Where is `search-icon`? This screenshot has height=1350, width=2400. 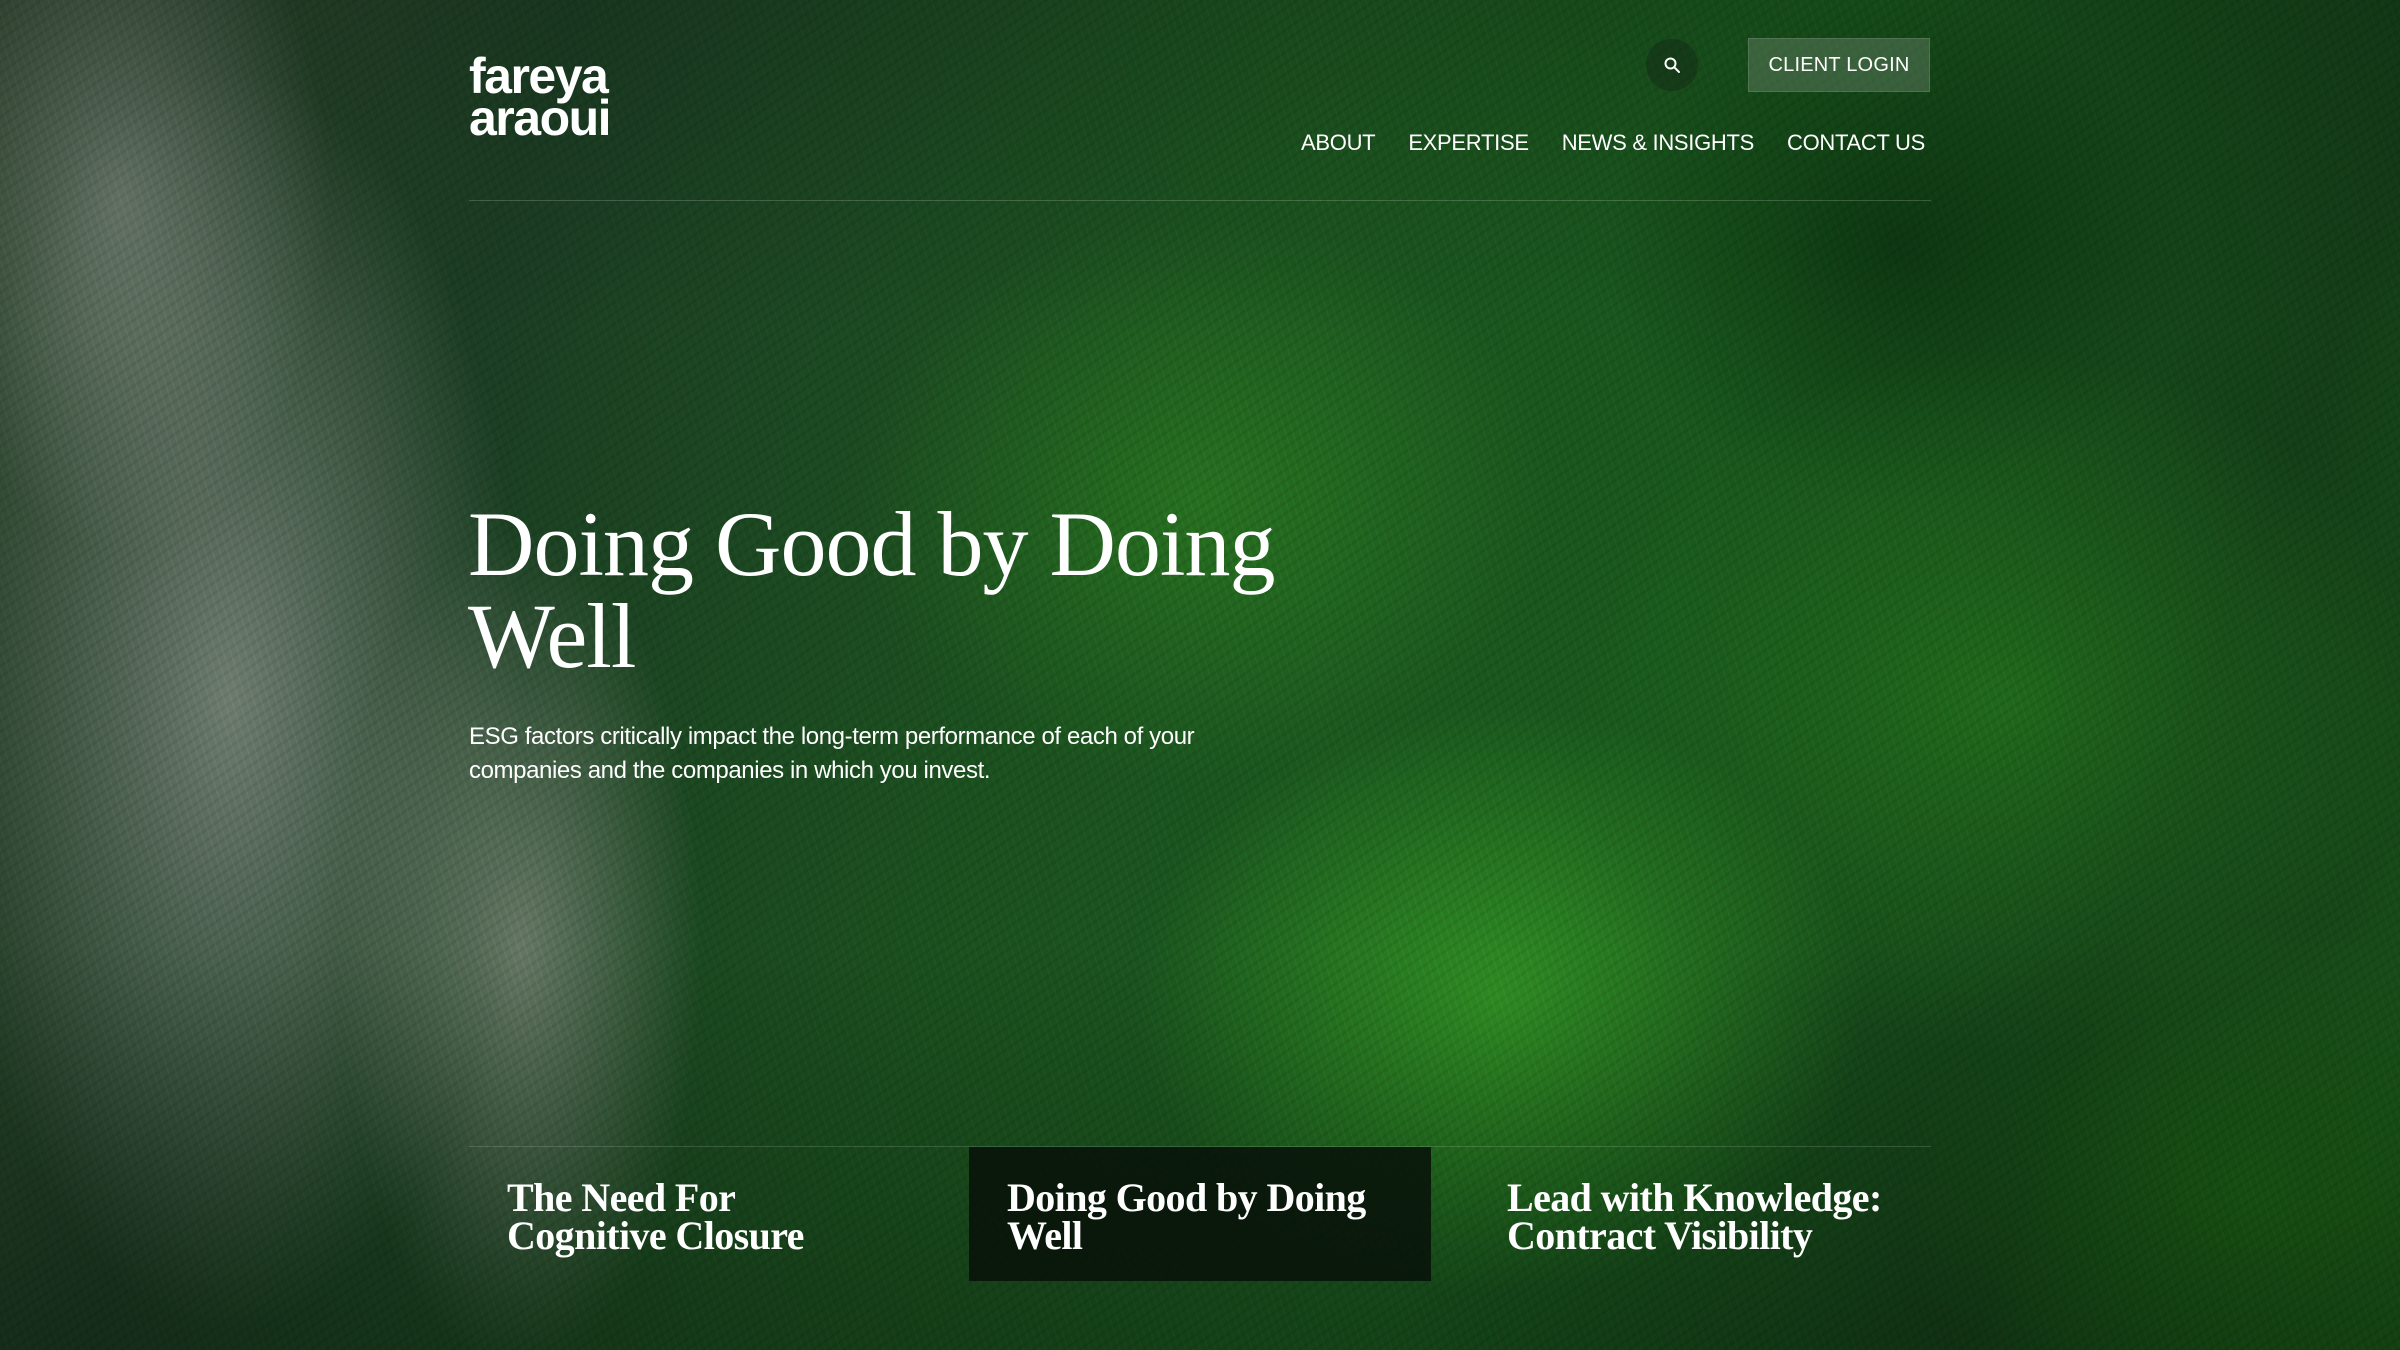
search-icon is located at coordinates (1672, 65).